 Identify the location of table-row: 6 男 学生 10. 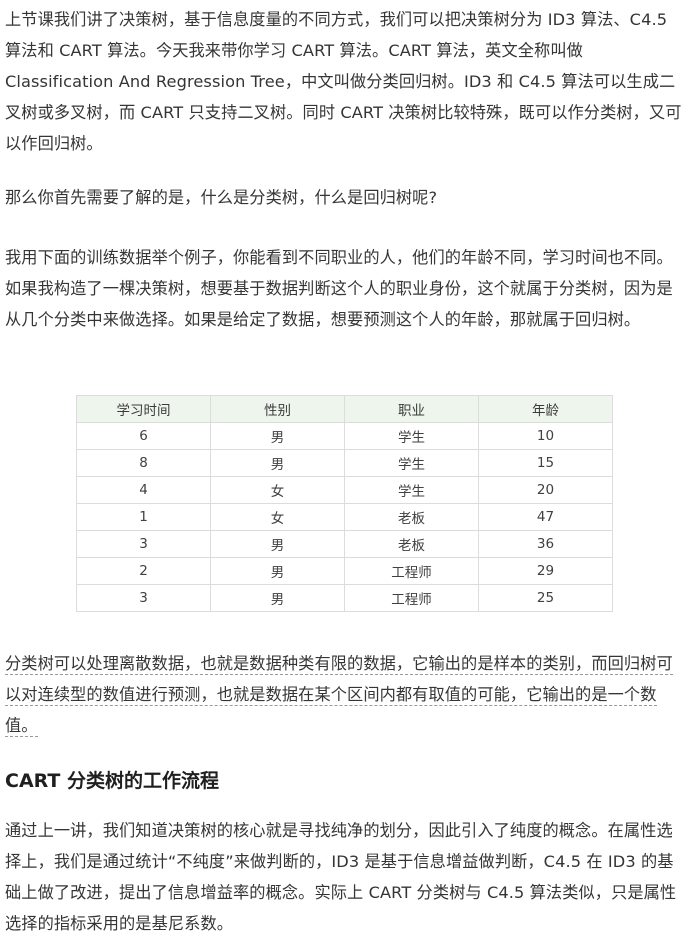
(344, 436).